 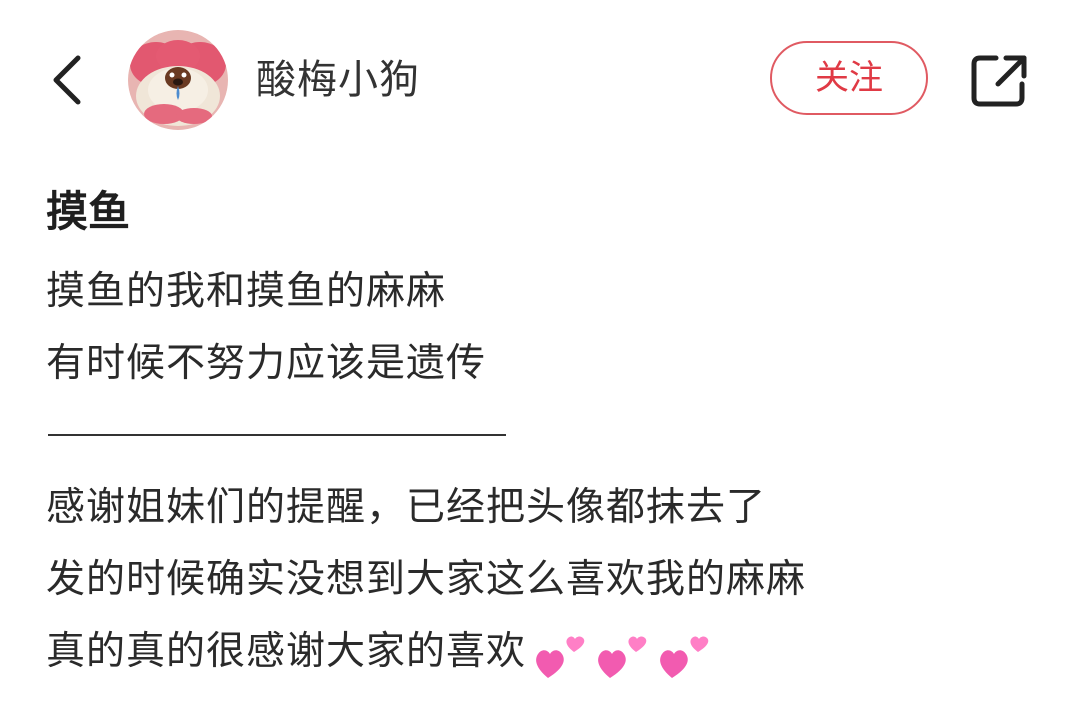 What do you see at coordinates (277, 435) in the screenshot?
I see `divider-bar` at bounding box center [277, 435].